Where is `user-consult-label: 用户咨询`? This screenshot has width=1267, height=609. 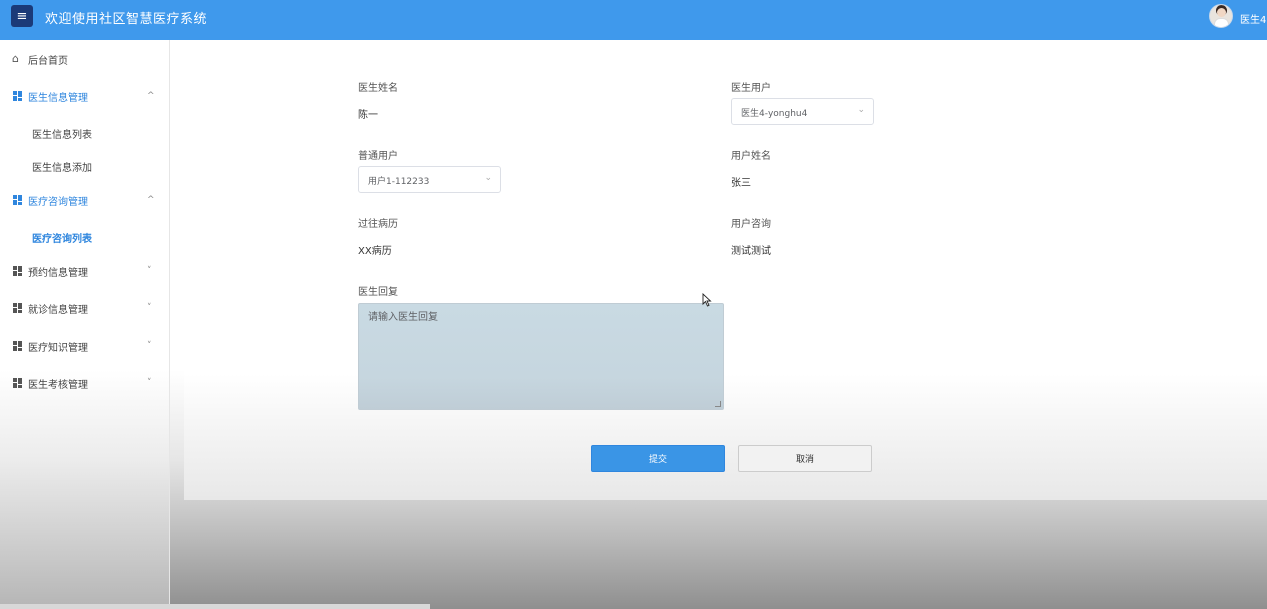
user-consult-label: 用户咨询 is located at coordinates (751, 224).